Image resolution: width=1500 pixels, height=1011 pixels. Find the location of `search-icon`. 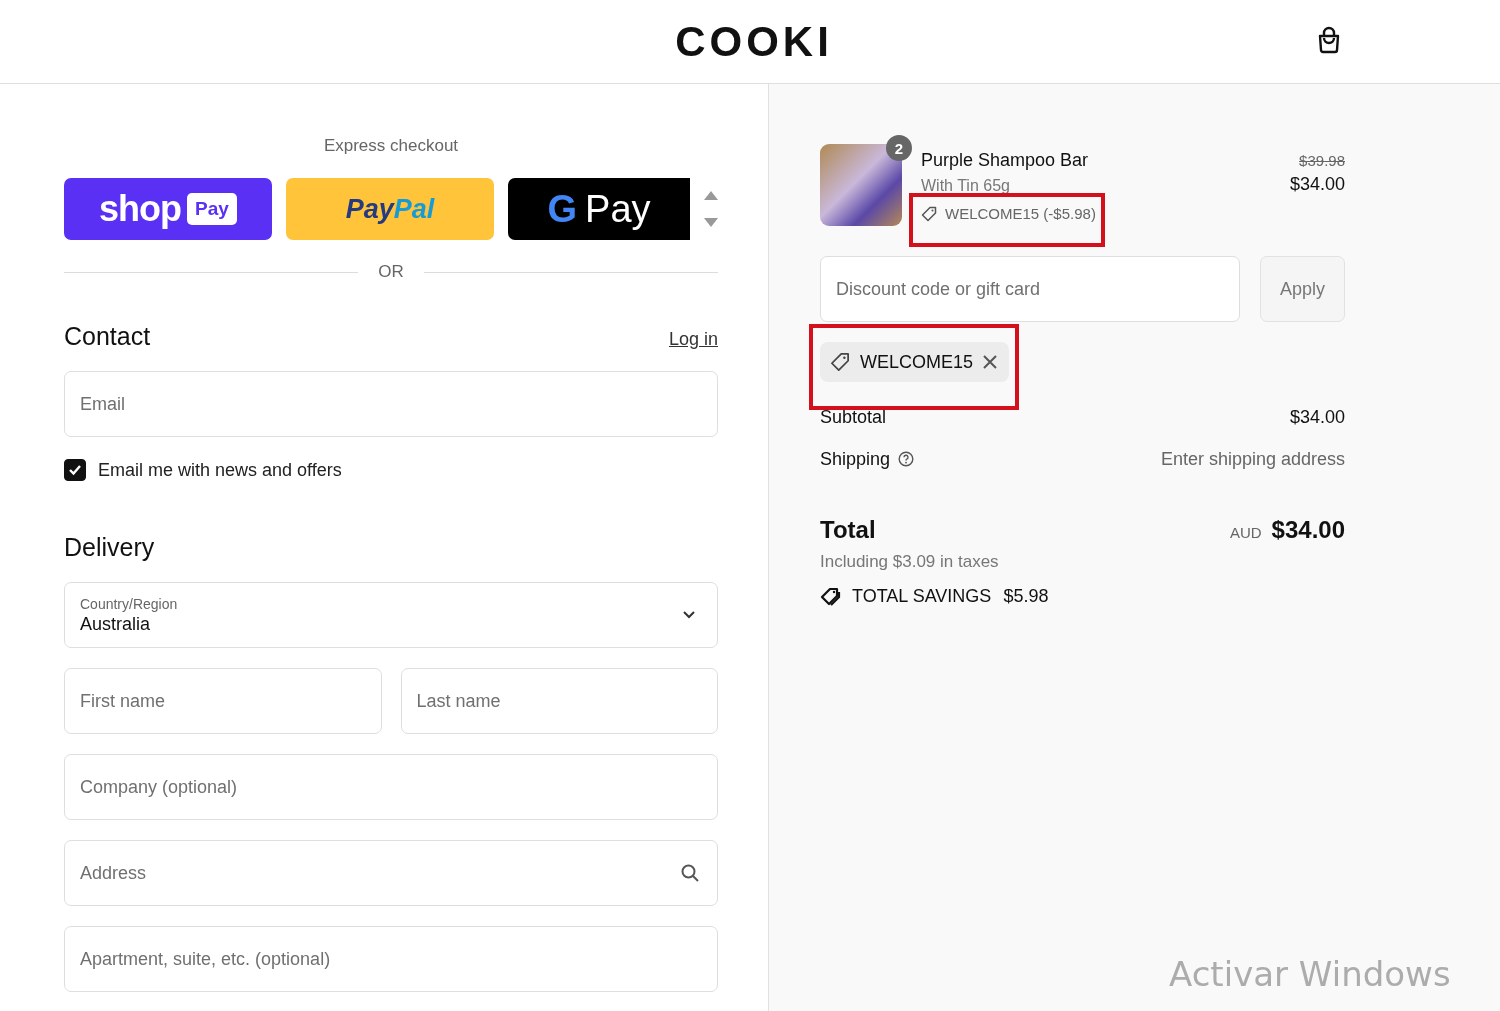

search-icon is located at coordinates (690, 873).